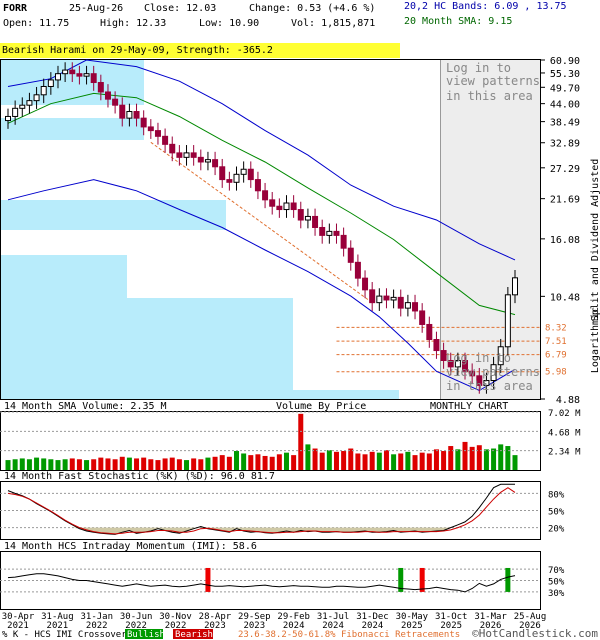 The width and height of the screenshot is (600, 640). Describe the element at coordinates (489, 386) in the screenshot. I see `overlay-note-bottom-3: in this area` at that location.